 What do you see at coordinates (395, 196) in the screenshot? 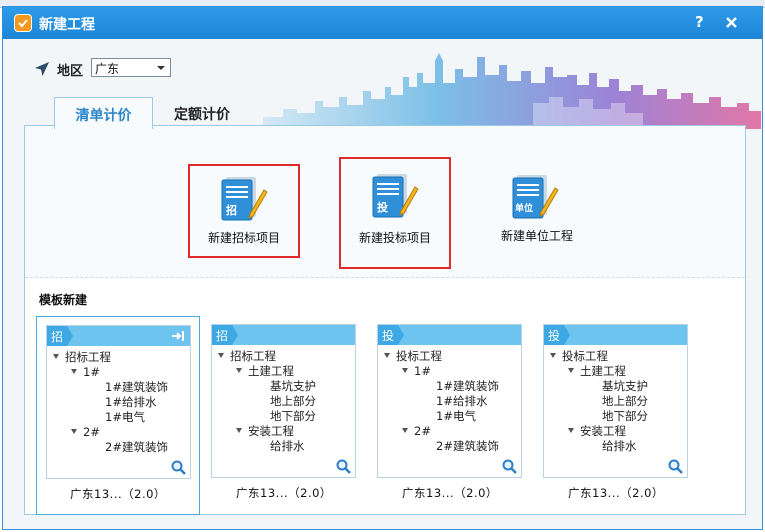
I see `bid-document-icon: 投` at bounding box center [395, 196].